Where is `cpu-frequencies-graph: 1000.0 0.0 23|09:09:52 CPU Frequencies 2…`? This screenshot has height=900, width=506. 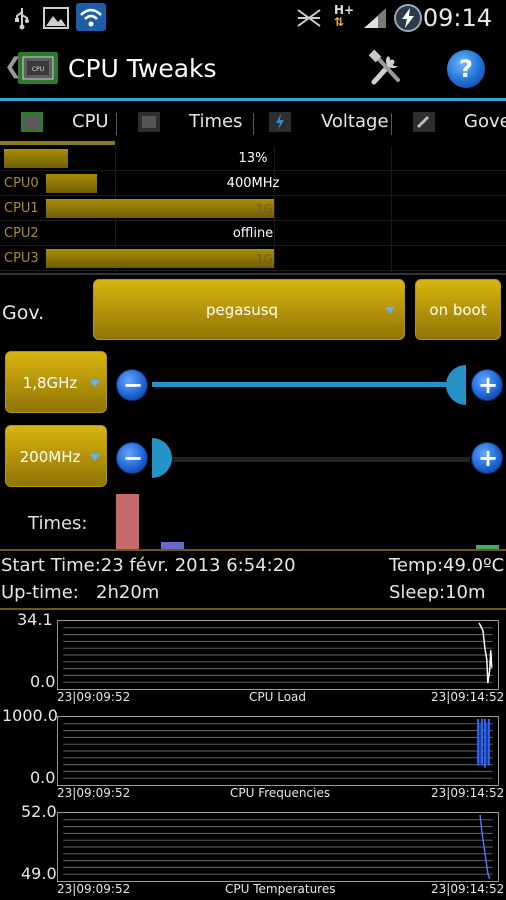
cpu-frequencies-graph: 1000.0 0.0 23|09:09:52 CPU Frequencies 2… is located at coordinates (253, 754).